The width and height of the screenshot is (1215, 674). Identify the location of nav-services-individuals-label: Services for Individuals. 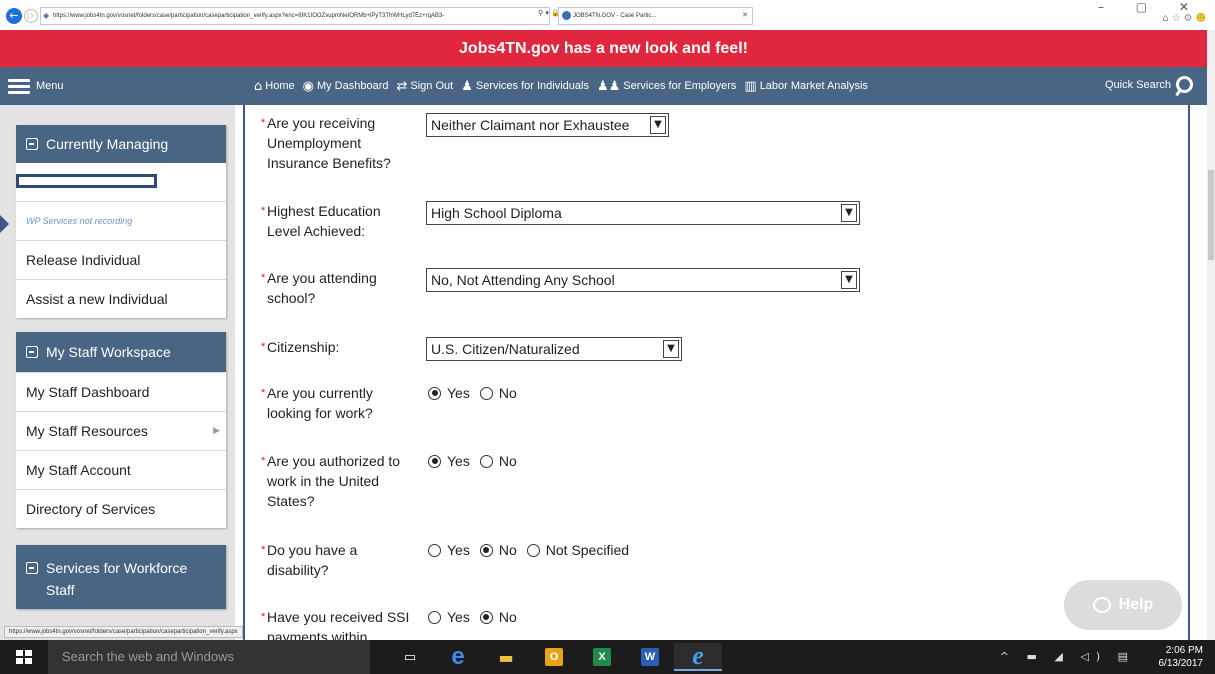
(532, 86).